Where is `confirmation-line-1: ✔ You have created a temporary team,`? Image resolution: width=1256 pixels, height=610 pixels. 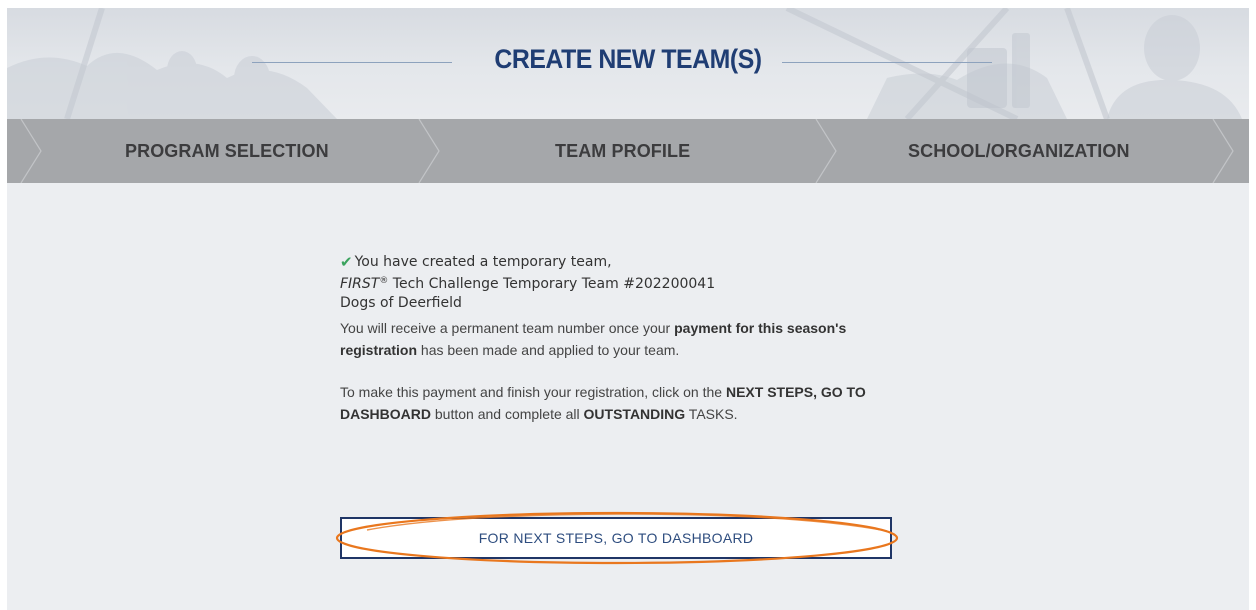 confirmation-line-1: ✔ You have created a temporary team, is located at coordinates (620, 262).